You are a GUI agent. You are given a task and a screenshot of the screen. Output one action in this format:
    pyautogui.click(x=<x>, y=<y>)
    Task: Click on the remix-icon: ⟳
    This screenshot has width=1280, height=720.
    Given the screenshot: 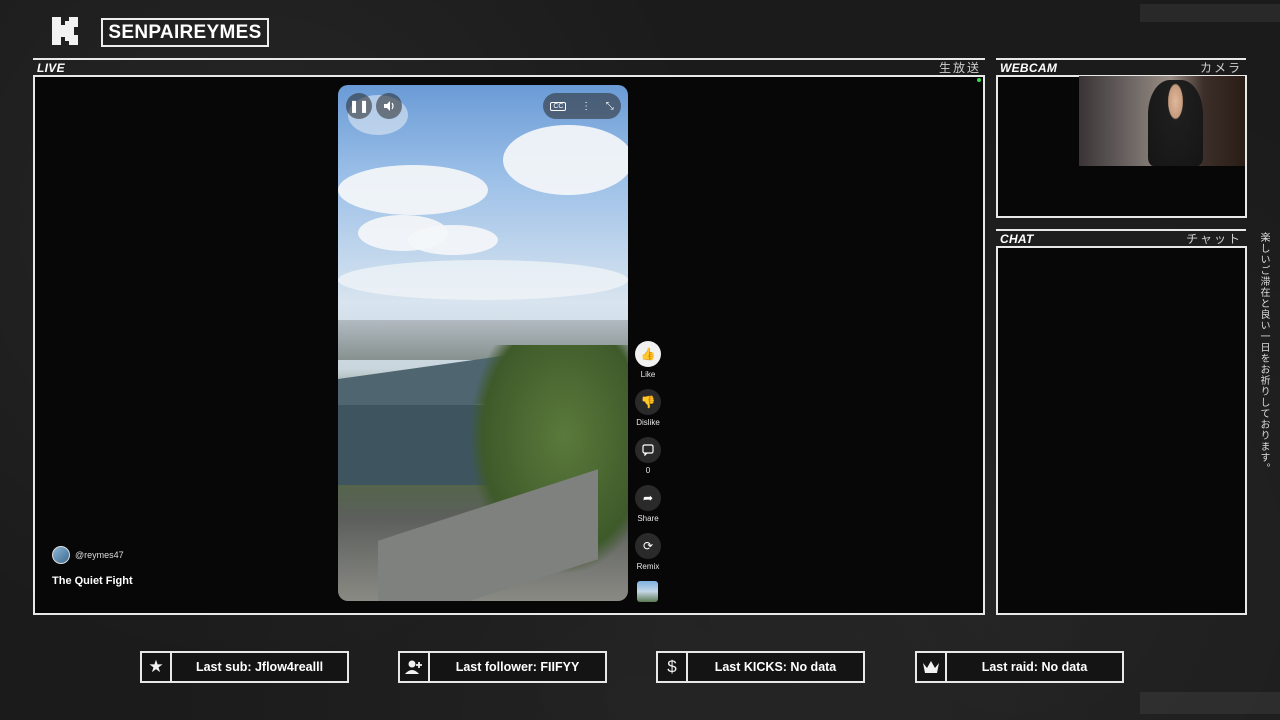 What is the action you would take?
    pyautogui.click(x=648, y=546)
    